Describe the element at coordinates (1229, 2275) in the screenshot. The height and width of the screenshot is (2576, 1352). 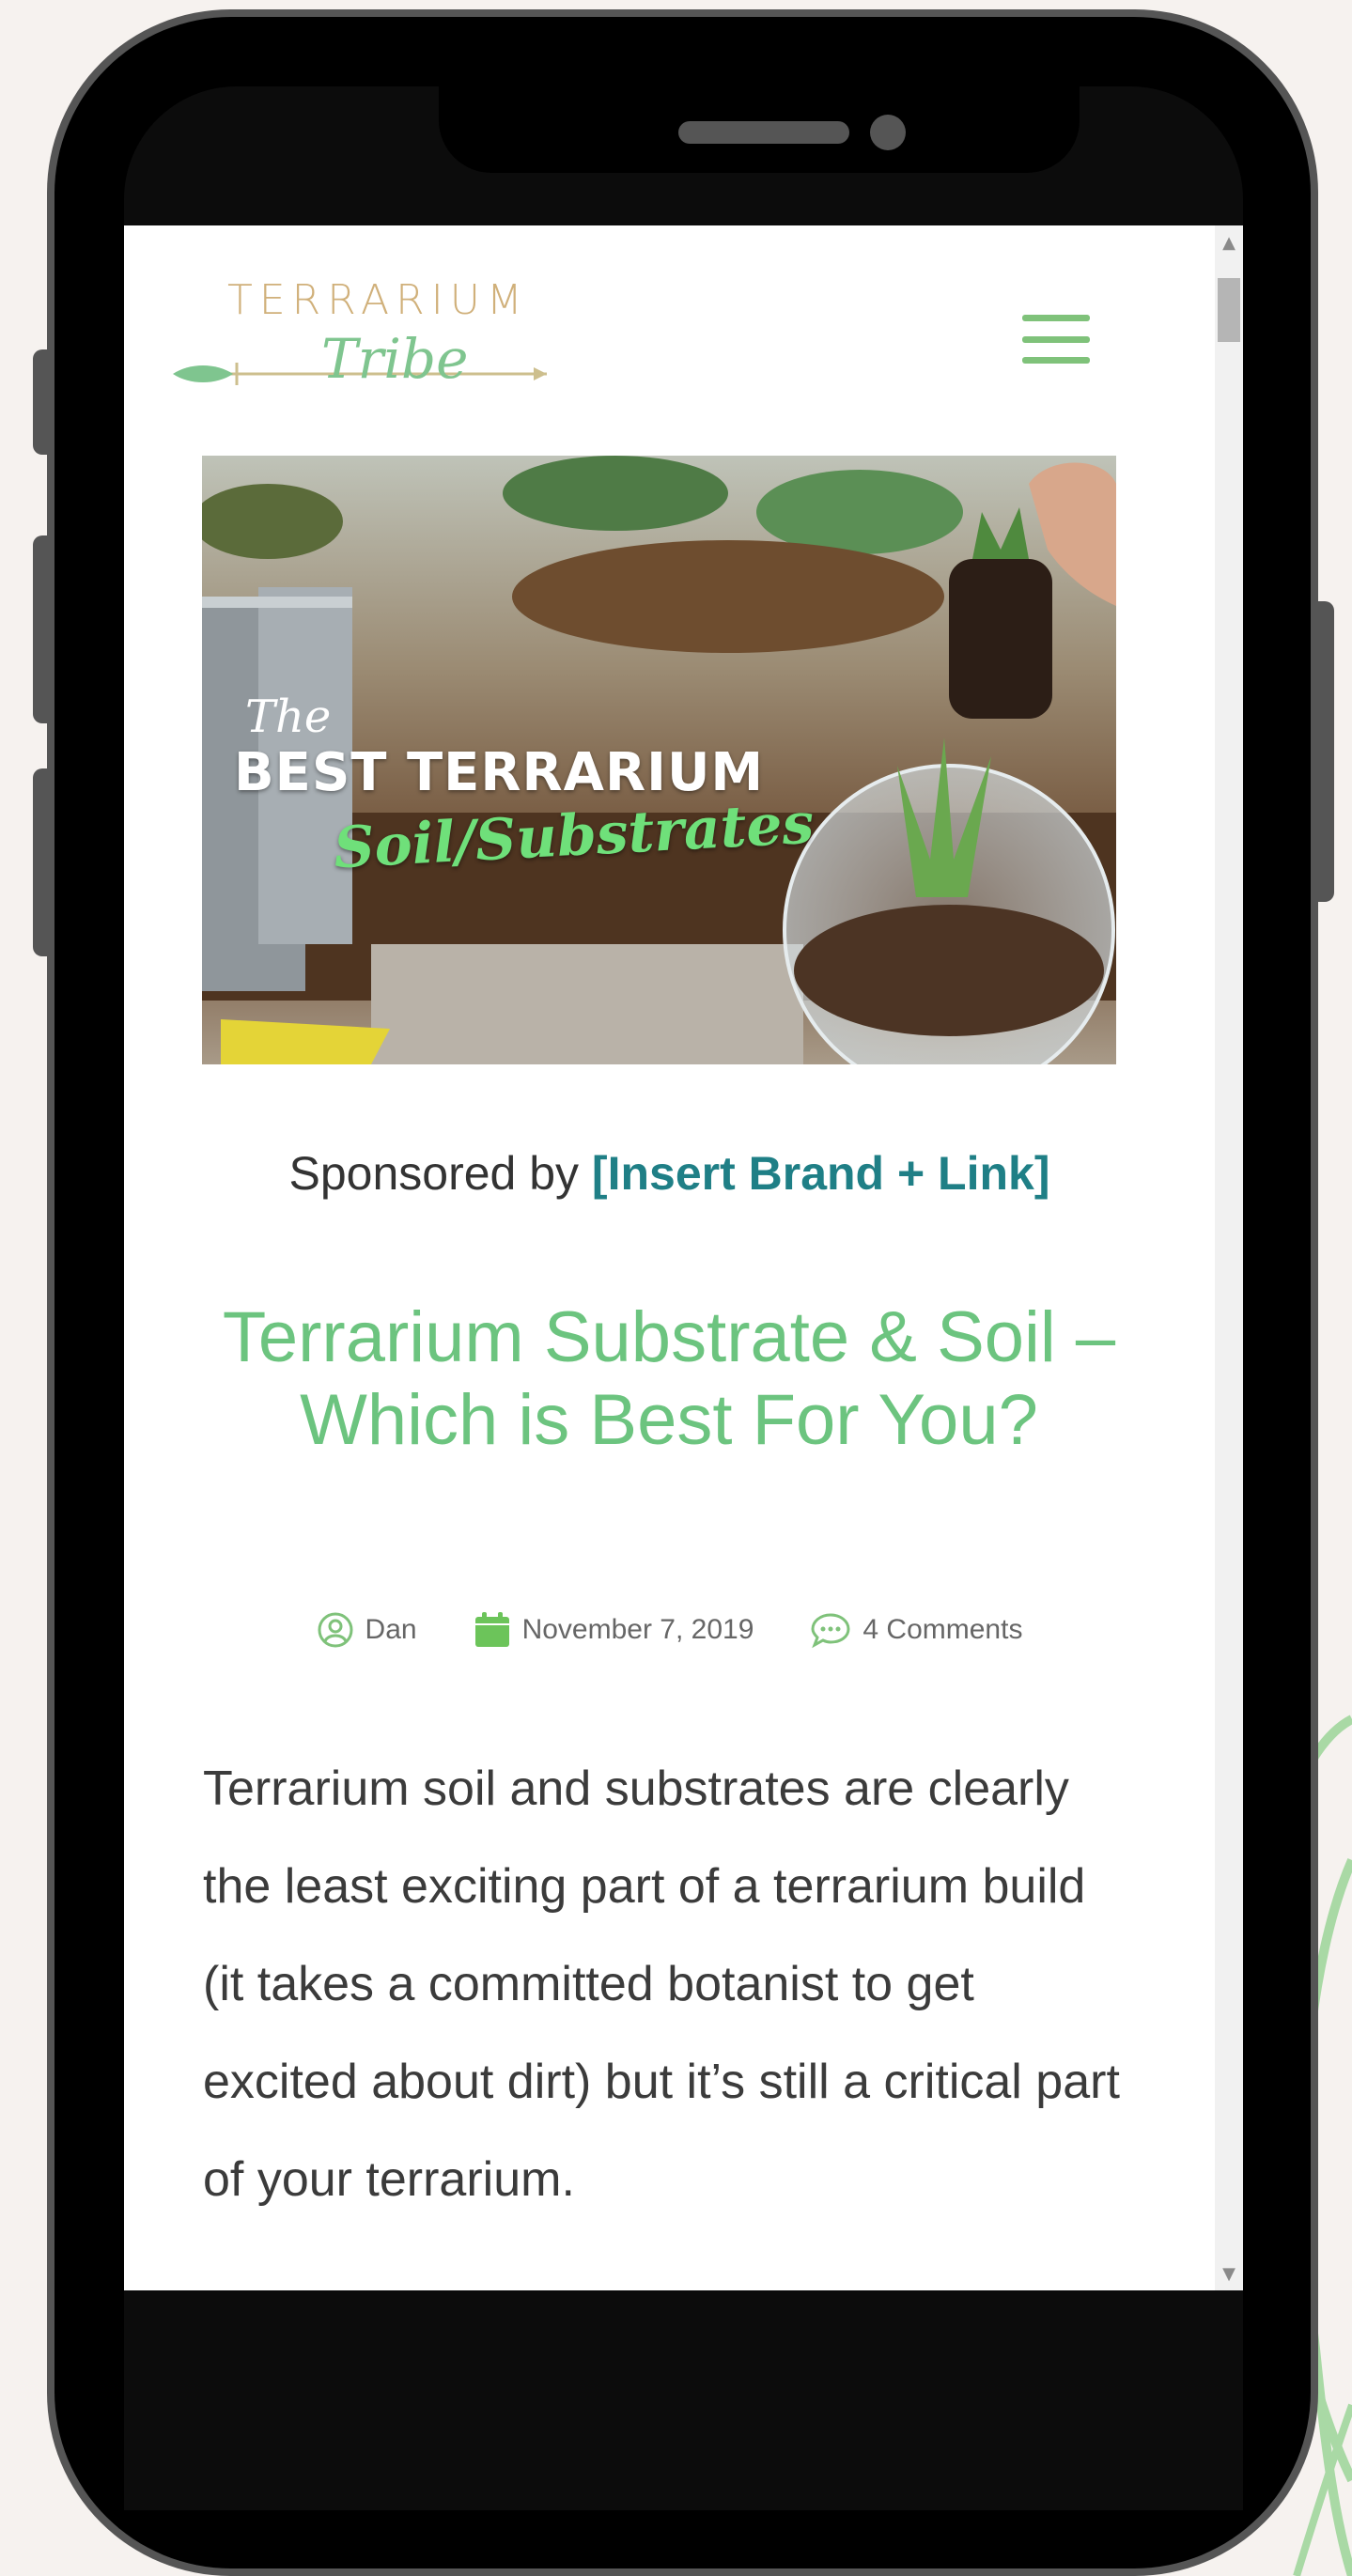
I see `scroll-down-arrow-icon: ▼` at that location.